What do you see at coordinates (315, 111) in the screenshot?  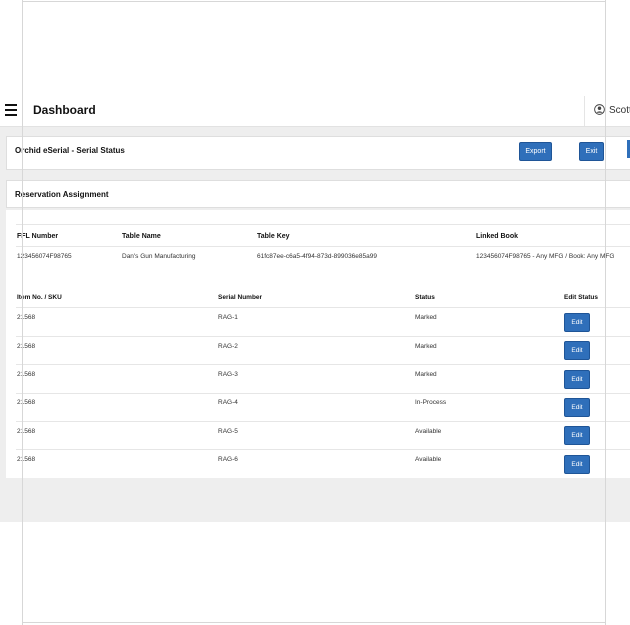 I see `top-bar: Dashboard Scott` at bounding box center [315, 111].